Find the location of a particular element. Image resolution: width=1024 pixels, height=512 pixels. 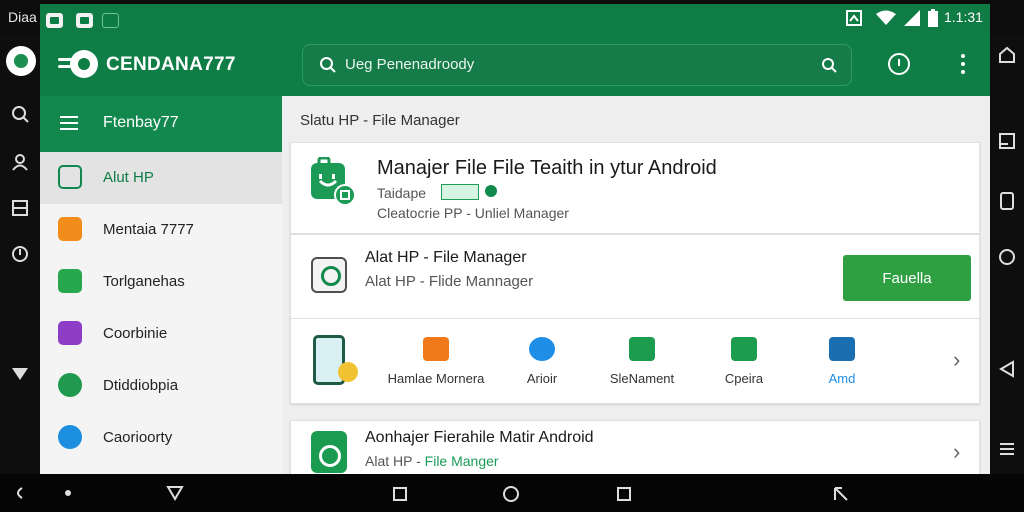

tool-item: Arioir is located at coordinates (542, 365).